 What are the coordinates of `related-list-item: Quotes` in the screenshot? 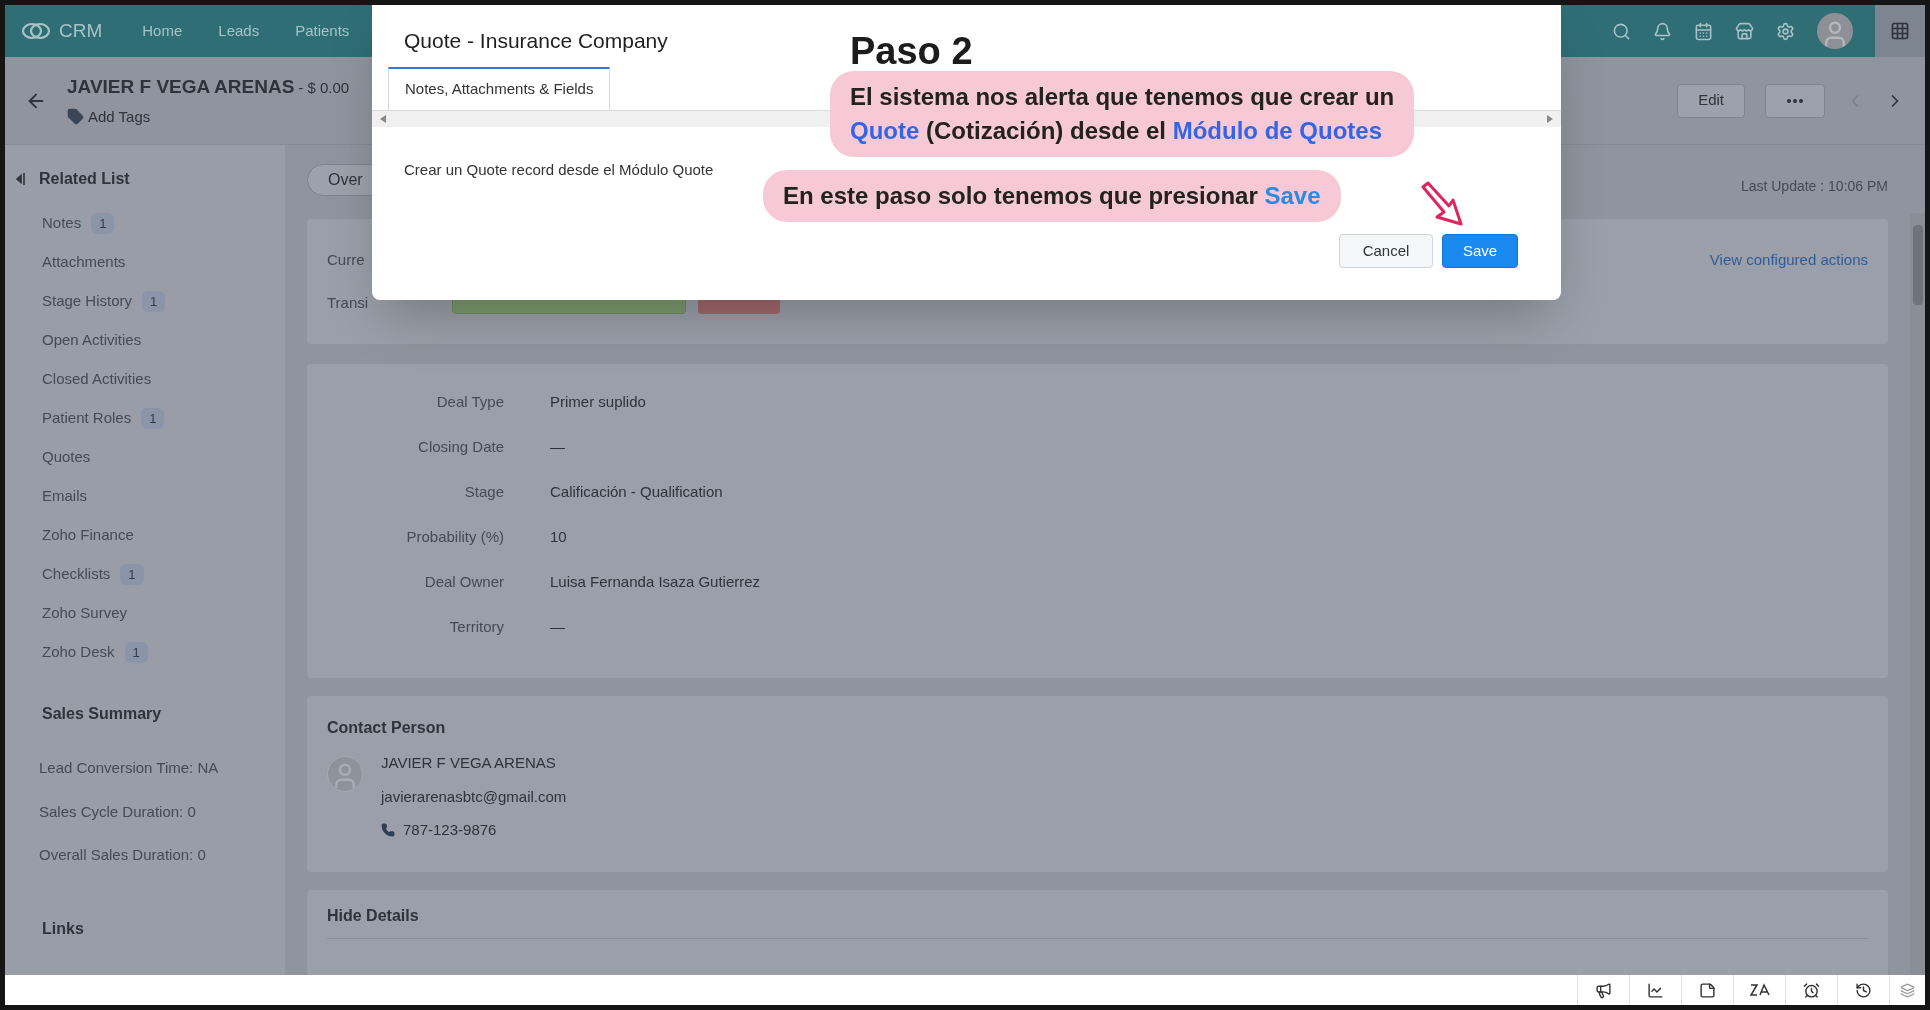 It's located at (66, 457).